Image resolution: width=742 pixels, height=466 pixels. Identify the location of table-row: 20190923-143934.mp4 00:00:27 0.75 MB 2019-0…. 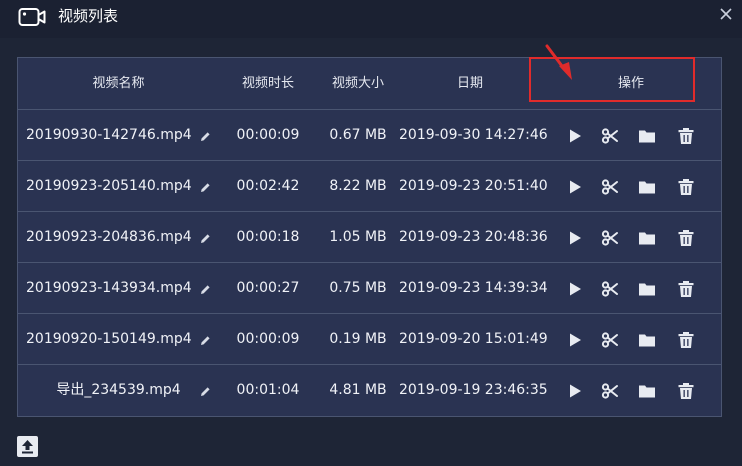
(369, 288).